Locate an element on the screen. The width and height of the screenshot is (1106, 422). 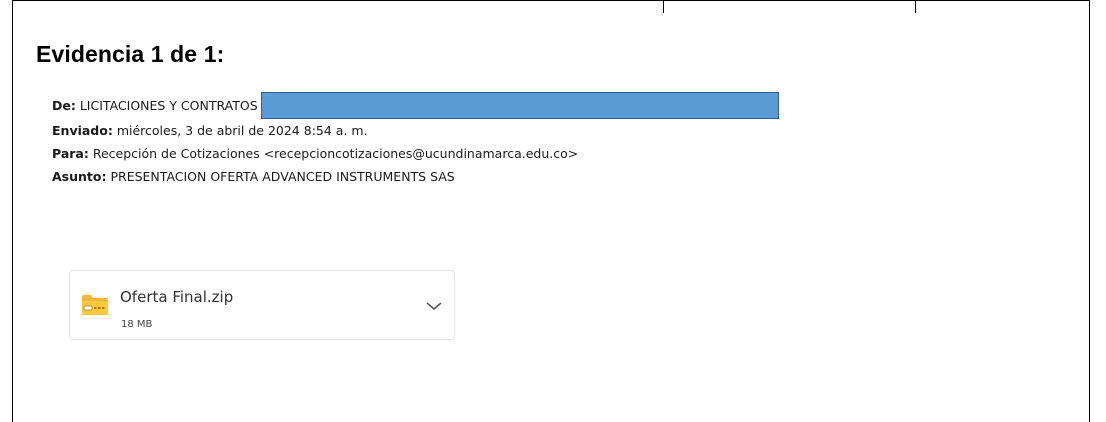
evidence-title: Evidencia 1 de 1: is located at coordinates (130, 54).